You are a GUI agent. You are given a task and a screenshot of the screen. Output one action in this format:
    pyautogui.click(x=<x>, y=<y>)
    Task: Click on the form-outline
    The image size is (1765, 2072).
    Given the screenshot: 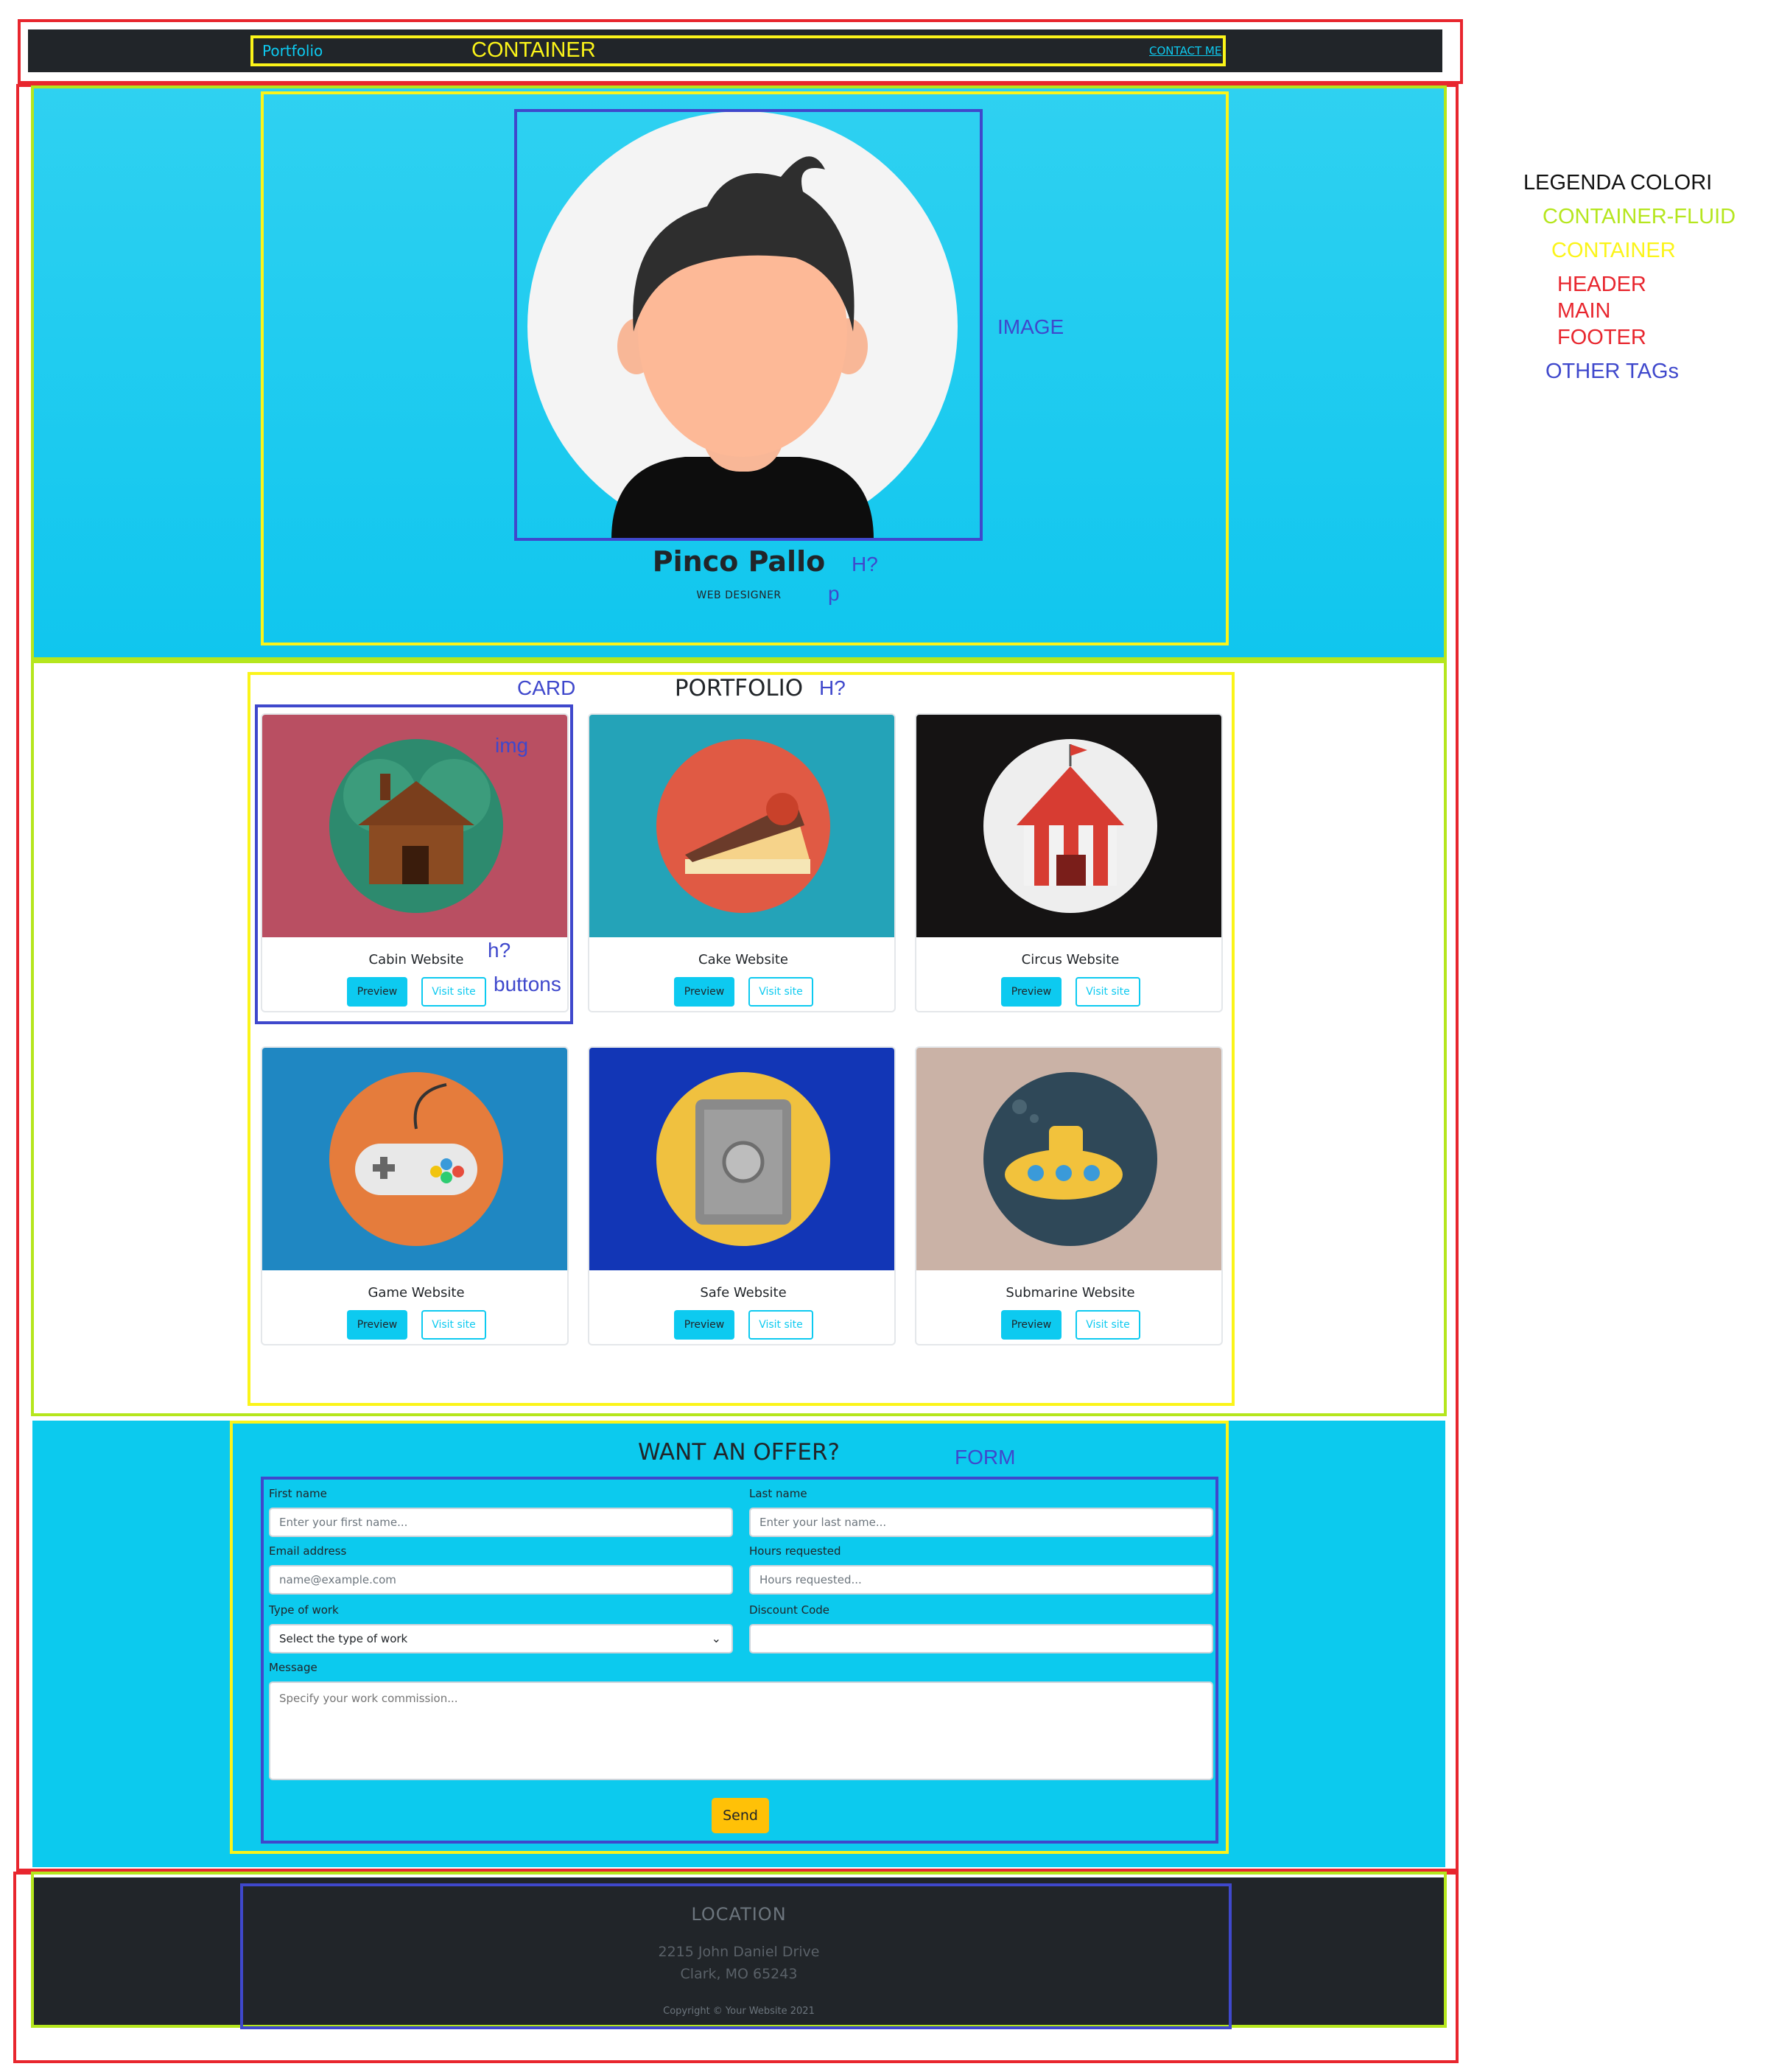 What is the action you would take?
    pyautogui.click(x=739, y=1660)
    